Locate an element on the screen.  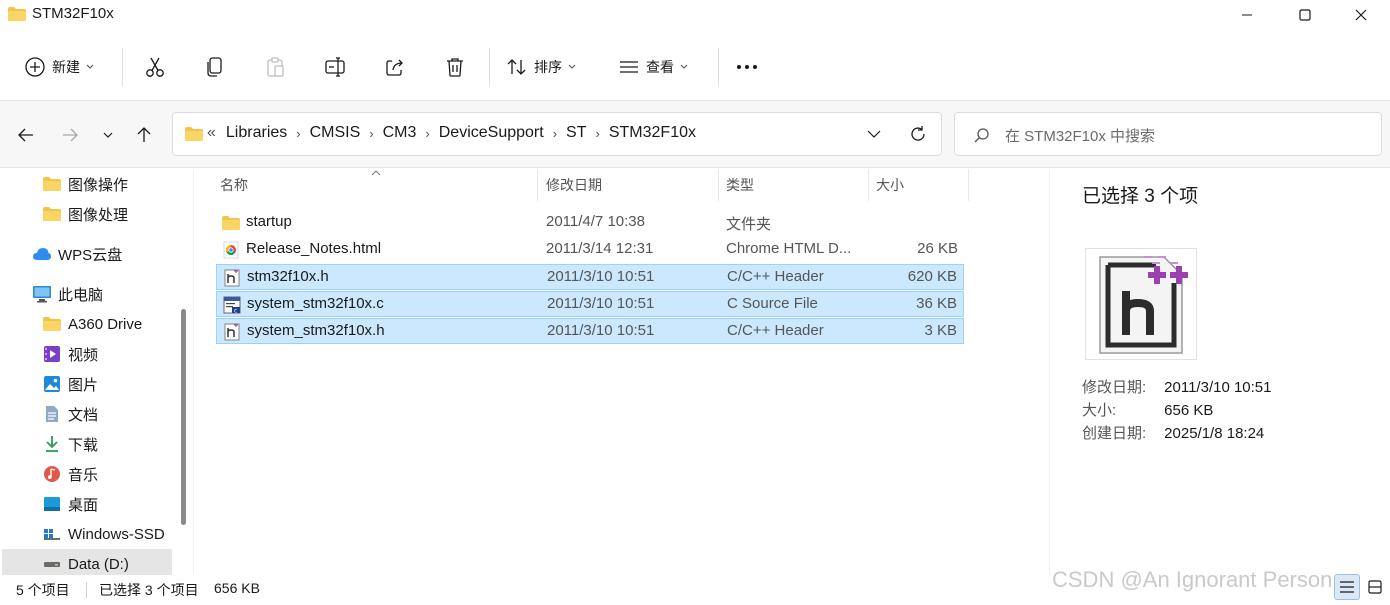
sidebar-item-pictures: 图片 is located at coordinates (70, 384).